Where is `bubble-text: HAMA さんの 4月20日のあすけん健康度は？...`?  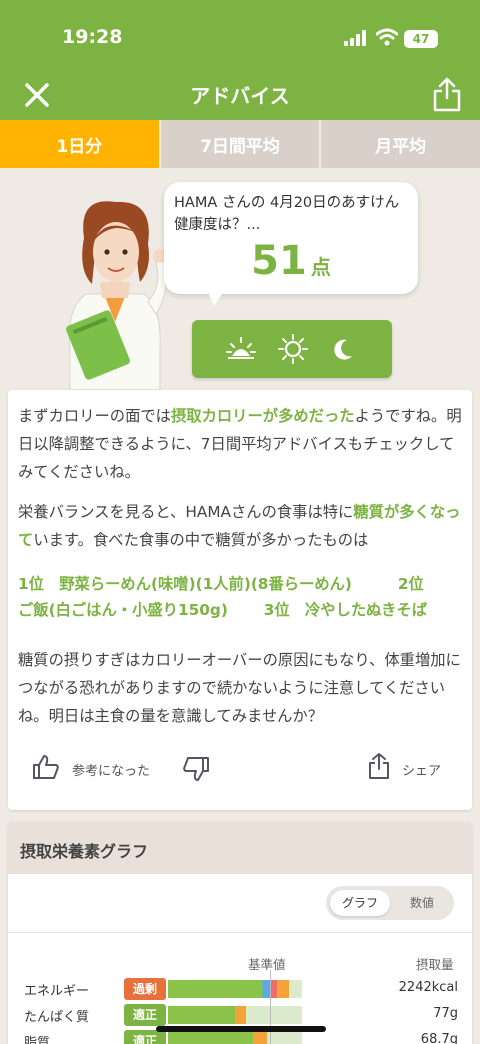 bubble-text: HAMA さんの 4月20日のあすけん健康度は？... is located at coordinates (287, 214).